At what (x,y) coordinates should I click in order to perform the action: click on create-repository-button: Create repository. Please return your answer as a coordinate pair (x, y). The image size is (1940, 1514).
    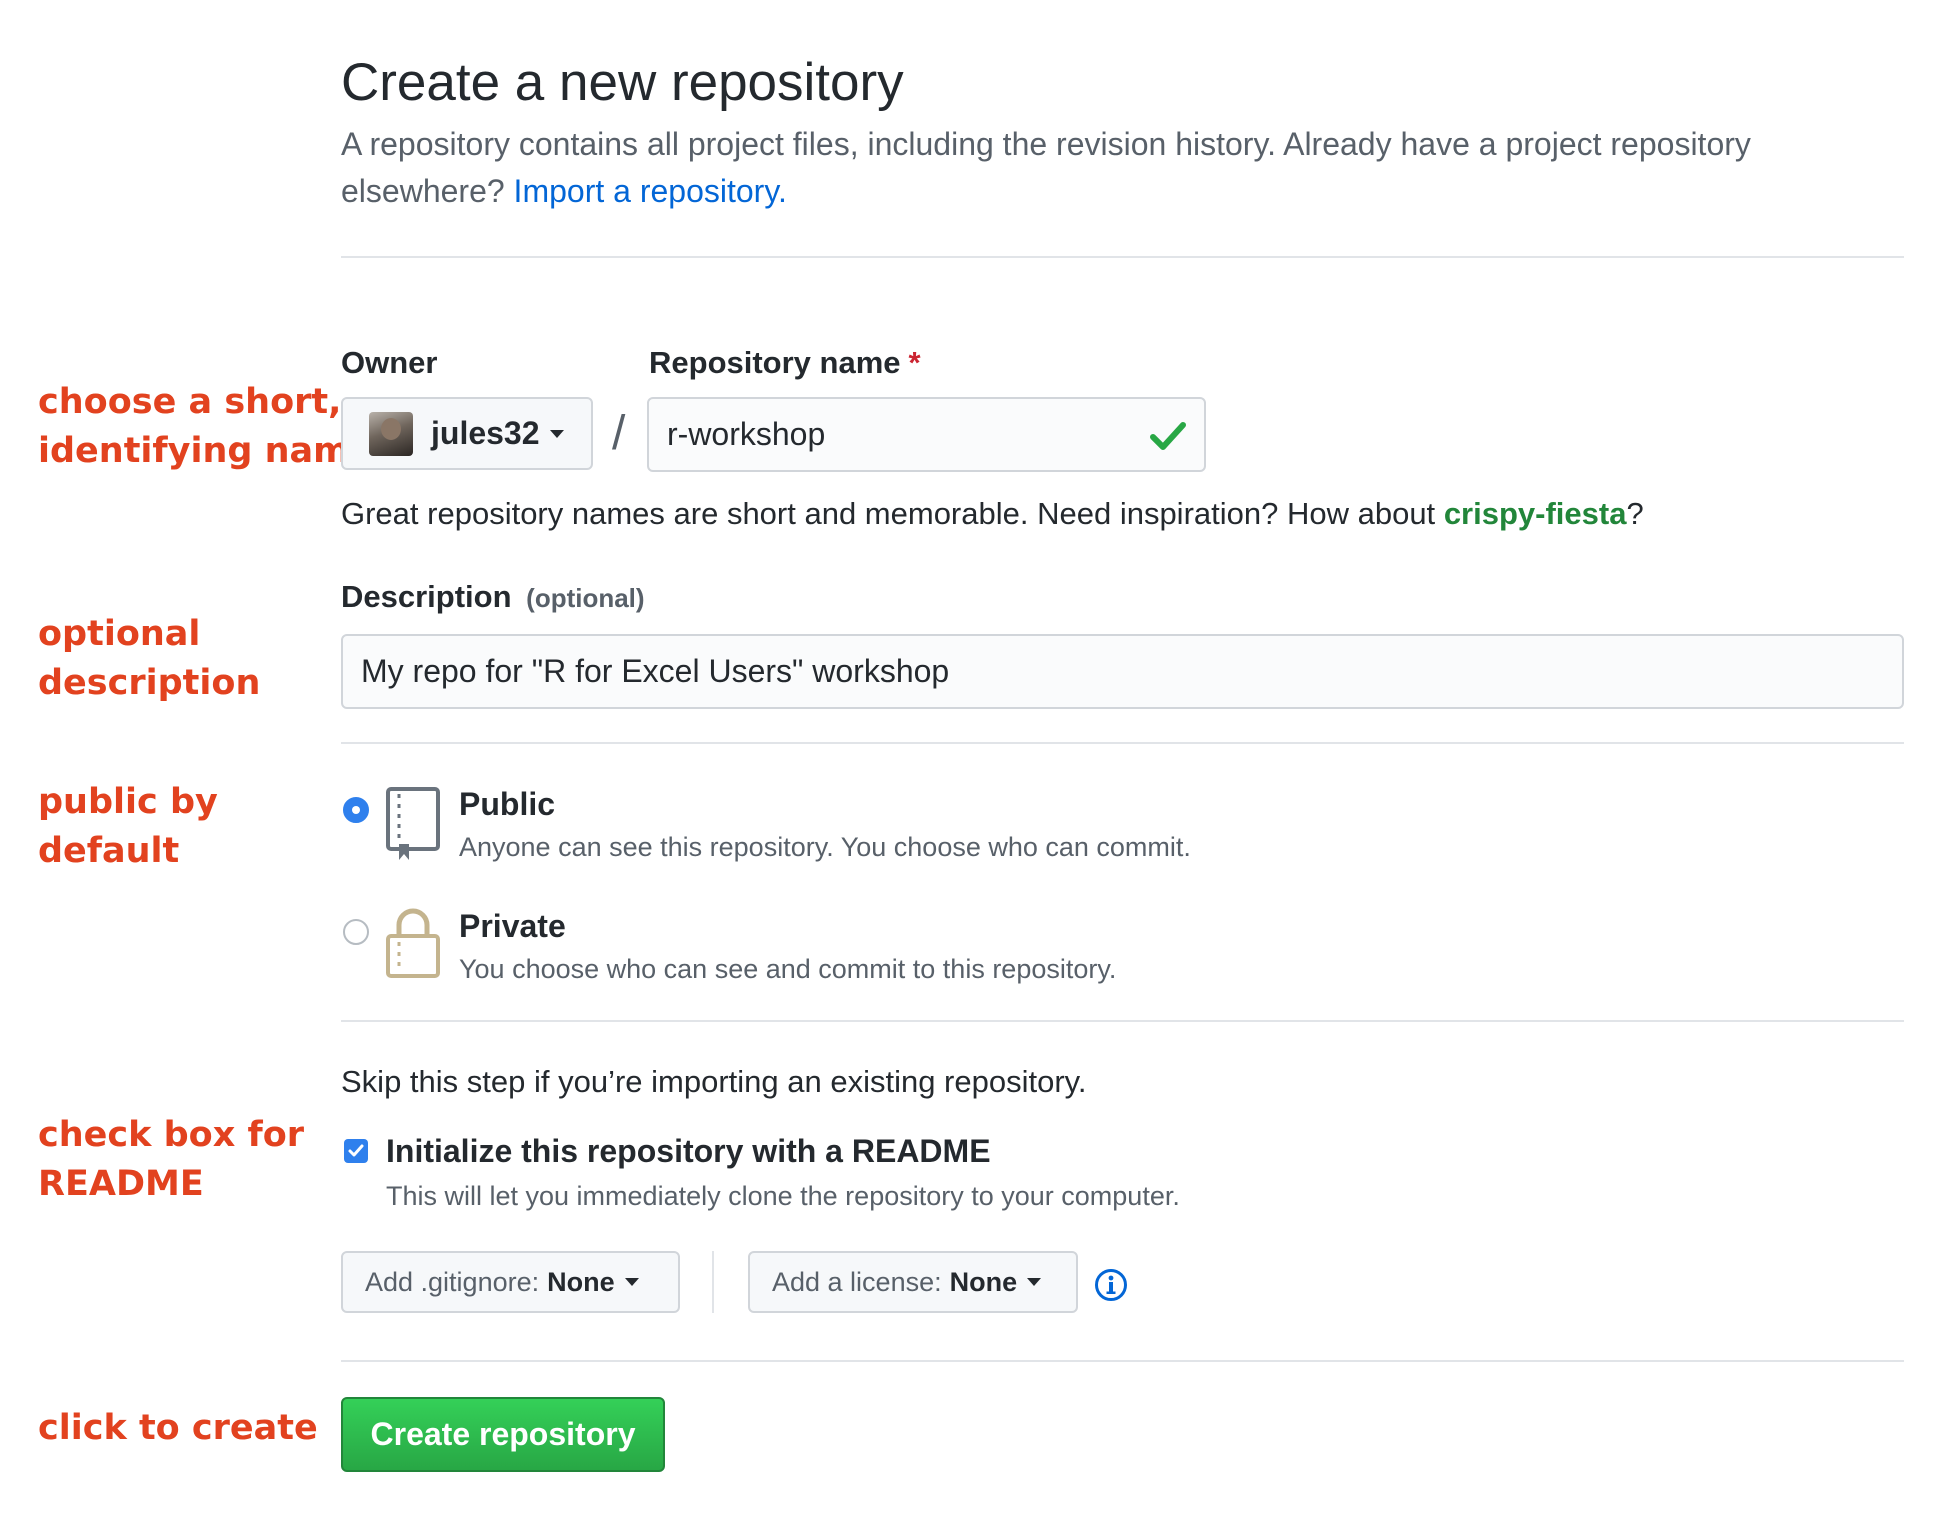
    Looking at the image, I should click on (503, 1434).